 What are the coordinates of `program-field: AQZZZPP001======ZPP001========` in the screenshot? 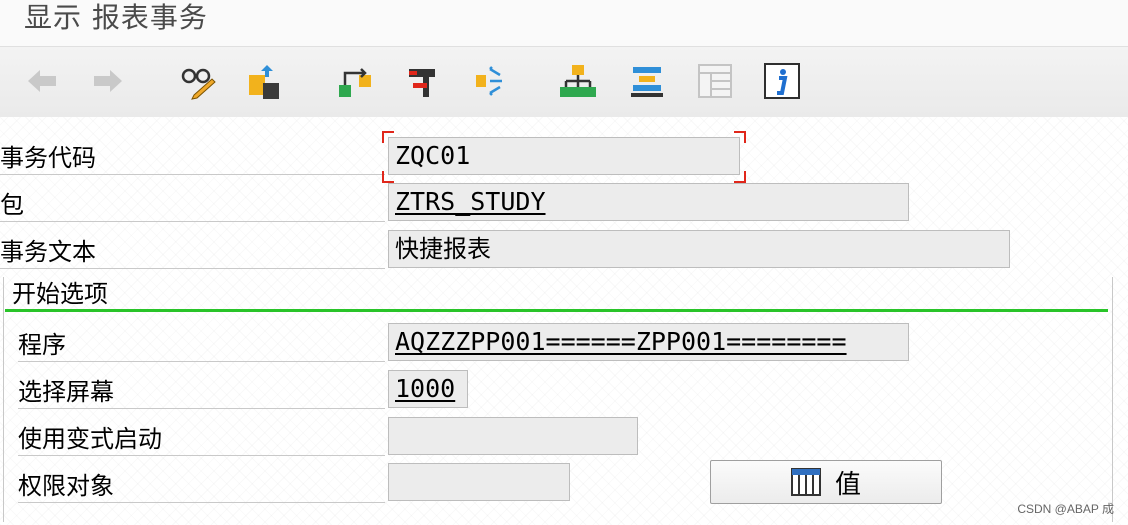 It's located at (648, 342).